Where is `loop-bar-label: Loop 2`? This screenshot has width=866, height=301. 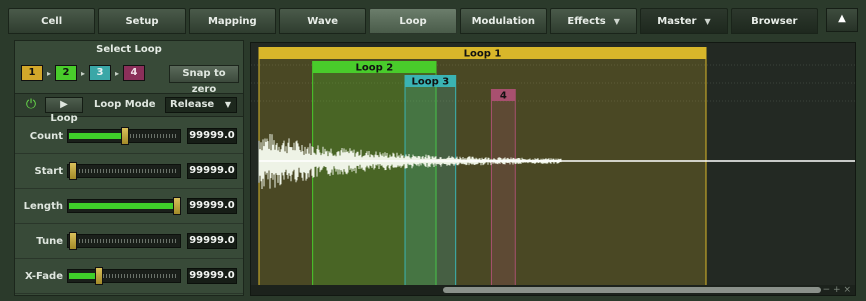 loop-bar-label: Loop 2 is located at coordinates (374, 68).